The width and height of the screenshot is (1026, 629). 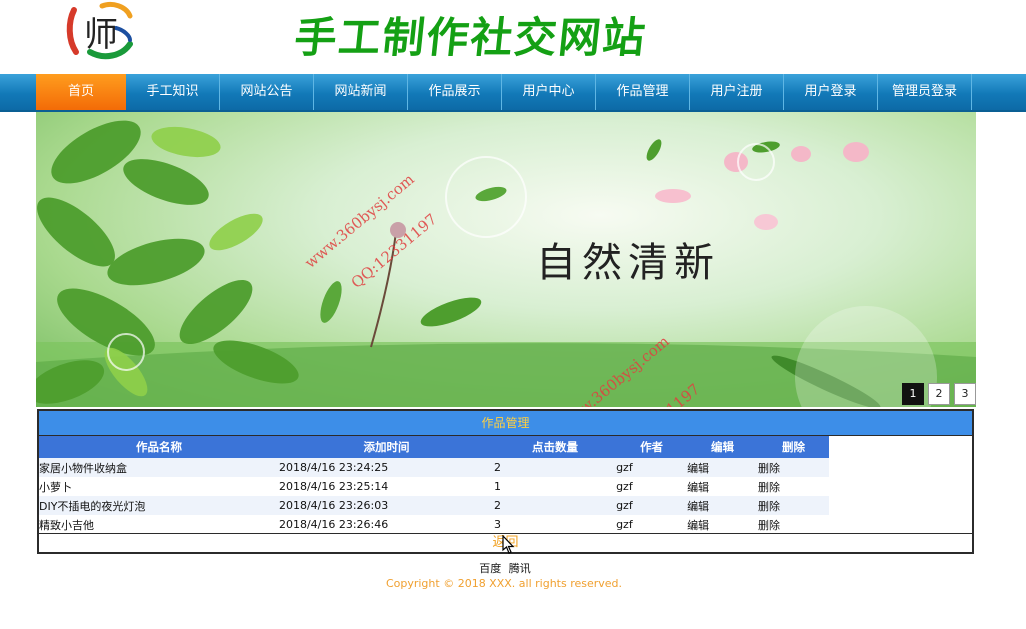 What do you see at coordinates (159, 505) in the screenshot?
I see `cell-name: DIY不插电的夜光灯泡` at bounding box center [159, 505].